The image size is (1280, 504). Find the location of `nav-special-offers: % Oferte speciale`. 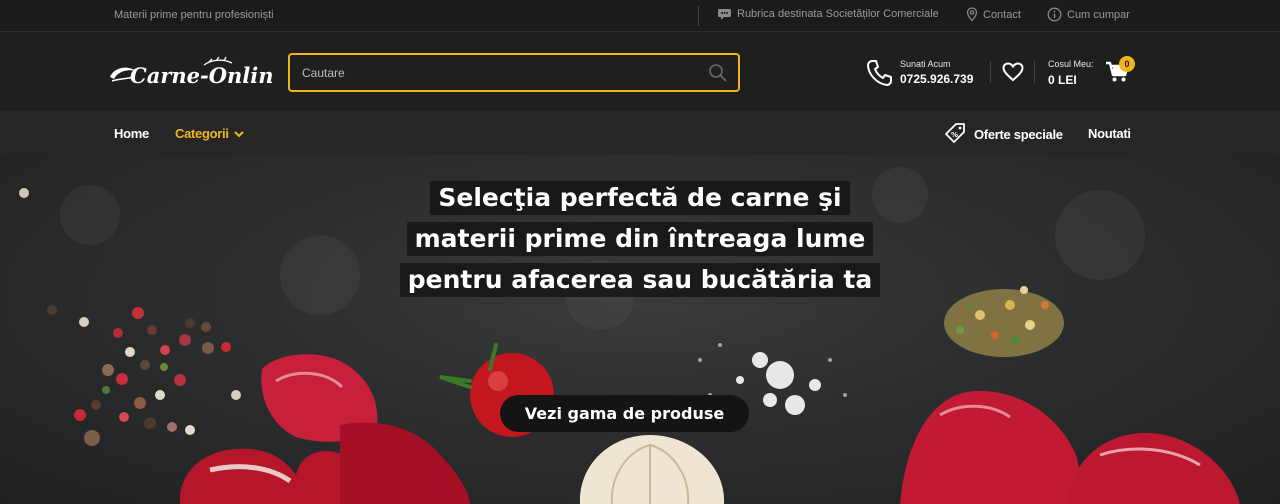

nav-special-offers: % Oferte speciale is located at coordinates (1003, 134).